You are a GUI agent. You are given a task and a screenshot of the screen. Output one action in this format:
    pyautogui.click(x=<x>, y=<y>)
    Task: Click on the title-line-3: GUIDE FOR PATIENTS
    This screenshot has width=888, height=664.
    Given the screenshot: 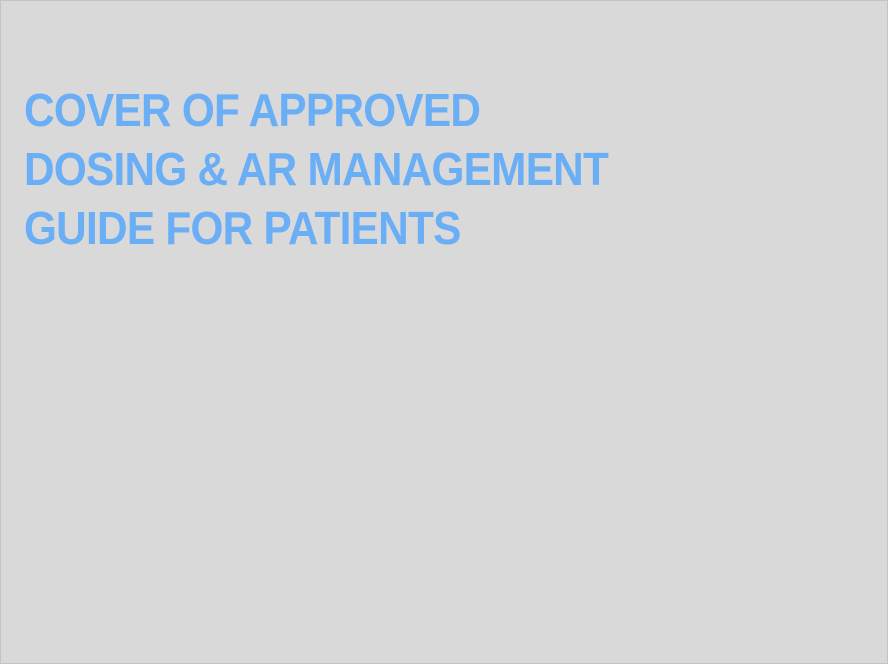 What is the action you would take?
    pyautogui.click(x=242, y=228)
    